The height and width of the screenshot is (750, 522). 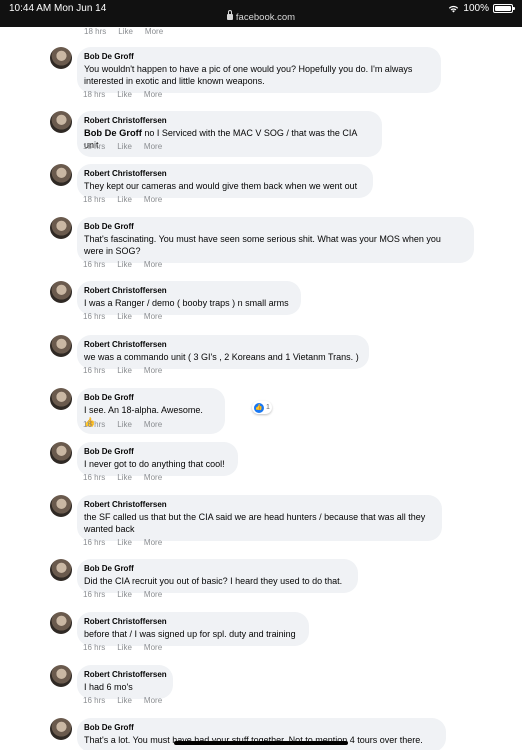 I want to click on battery-percent: 100%, so click(x=476, y=8).